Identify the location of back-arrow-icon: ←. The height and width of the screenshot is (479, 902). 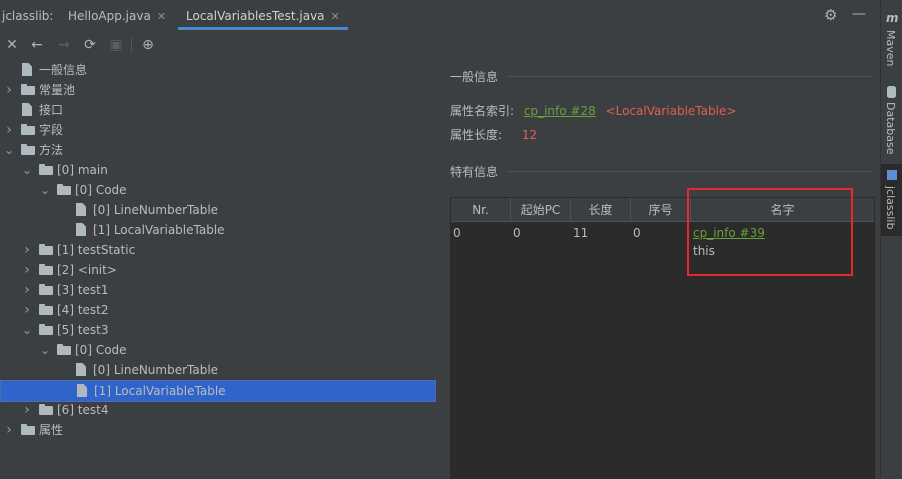
(37, 45).